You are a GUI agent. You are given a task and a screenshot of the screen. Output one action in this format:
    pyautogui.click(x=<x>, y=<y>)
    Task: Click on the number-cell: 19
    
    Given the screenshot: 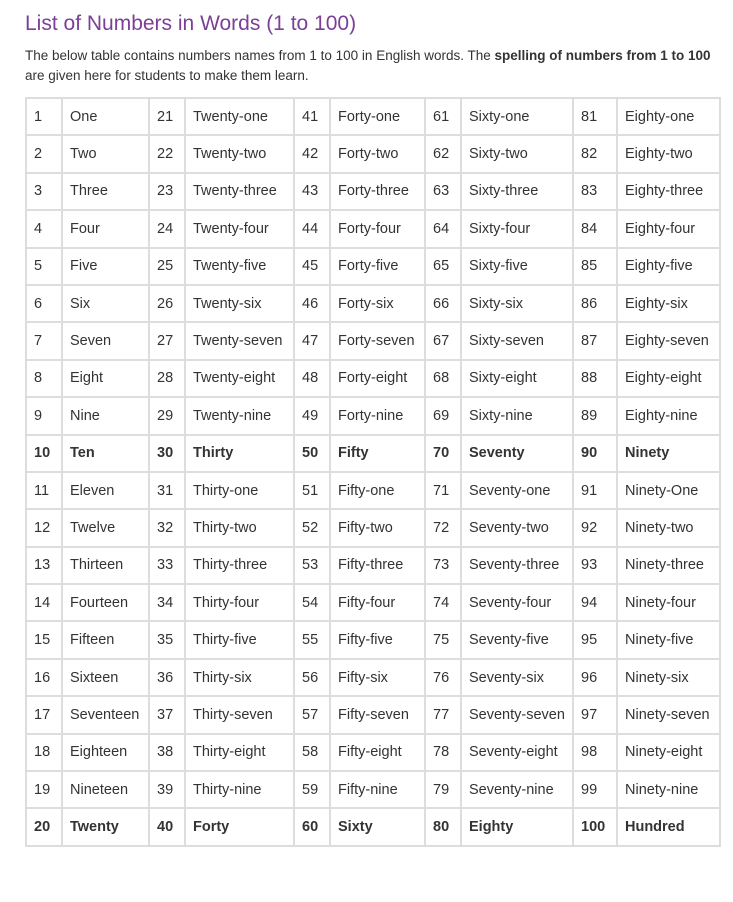 What is the action you would take?
    pyautogui.click(x=44, y=790)
    